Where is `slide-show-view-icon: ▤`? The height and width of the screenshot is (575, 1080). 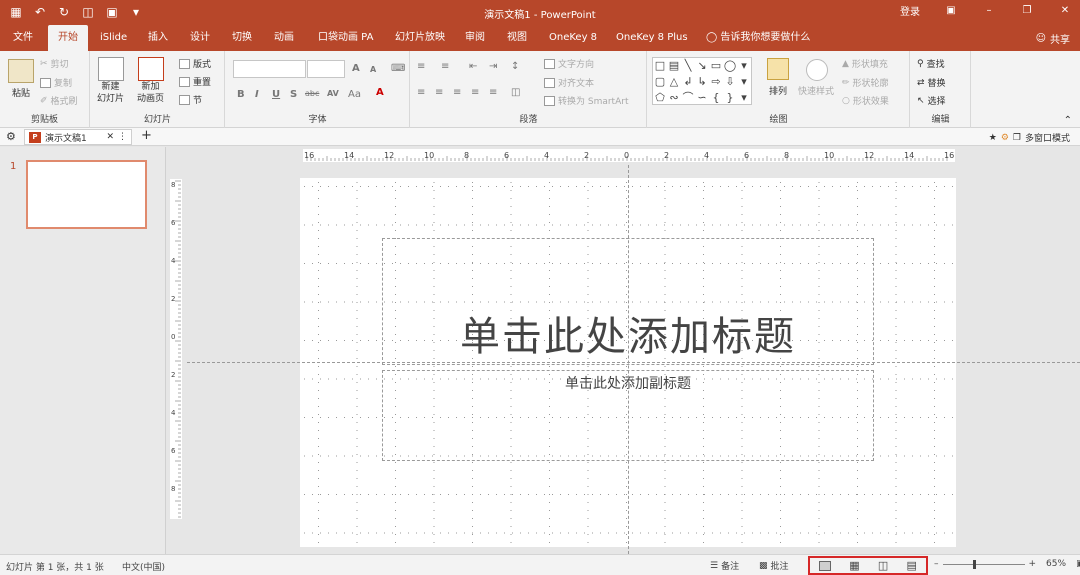 slide-show-view-icon: ▤ is located at coordinates (911, 565).